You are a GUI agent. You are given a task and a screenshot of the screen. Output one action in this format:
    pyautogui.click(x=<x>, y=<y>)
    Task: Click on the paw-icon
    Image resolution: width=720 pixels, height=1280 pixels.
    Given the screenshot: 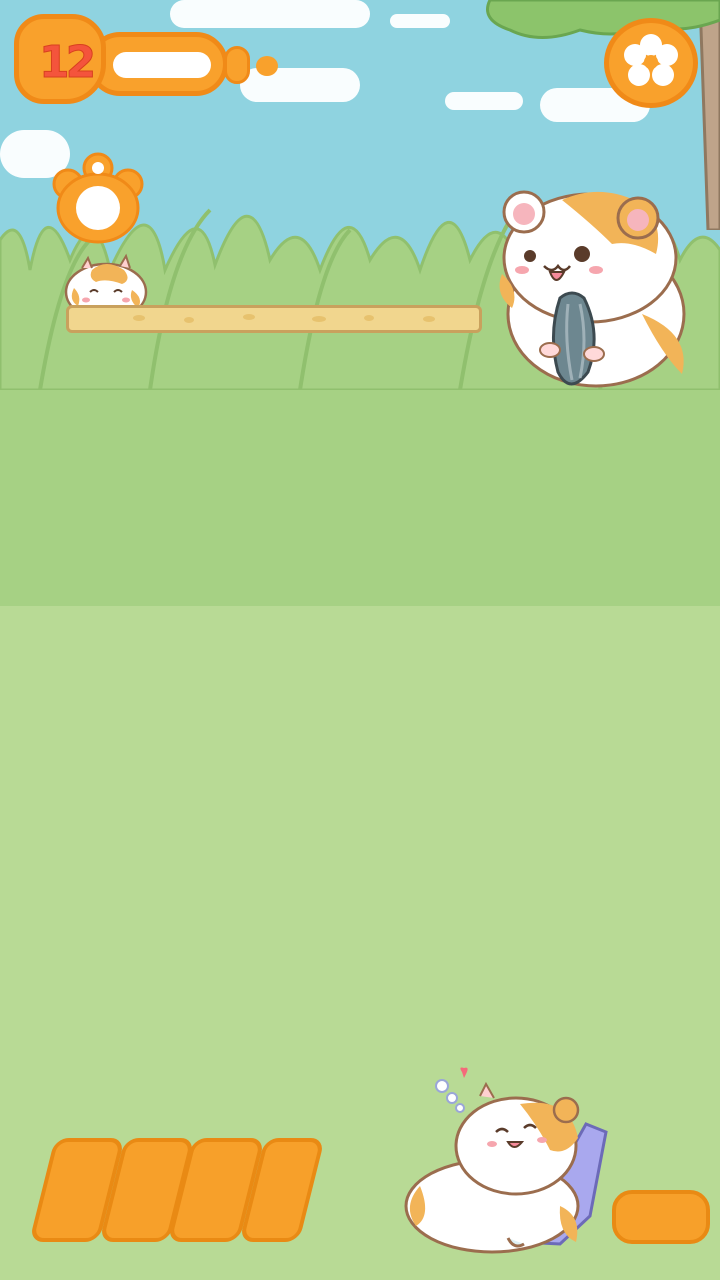 What is the action you would take?
    pyautogui.click(x=98, y=198)
    